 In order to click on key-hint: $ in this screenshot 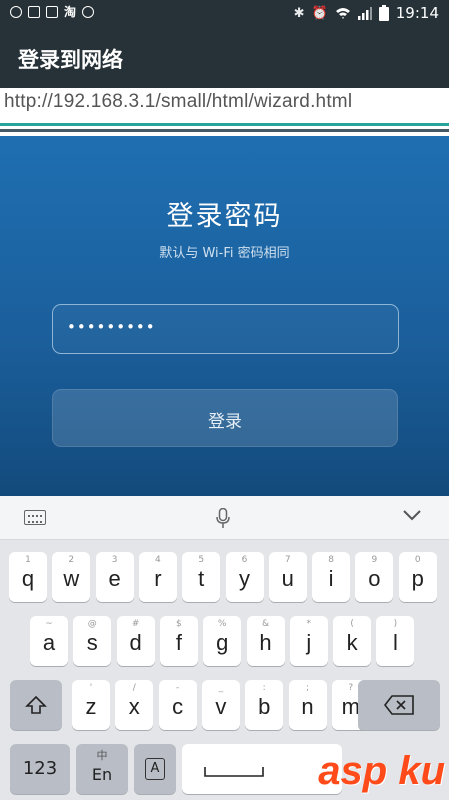, I will do `click(179, 624)`.